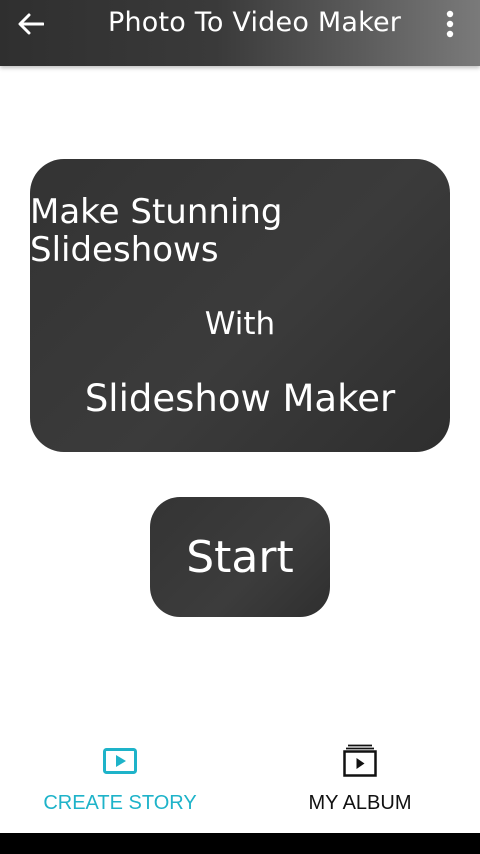  Describe the element at coordinates (240, 843) in the screenshot. I see `system-navigation-bar` at that location.